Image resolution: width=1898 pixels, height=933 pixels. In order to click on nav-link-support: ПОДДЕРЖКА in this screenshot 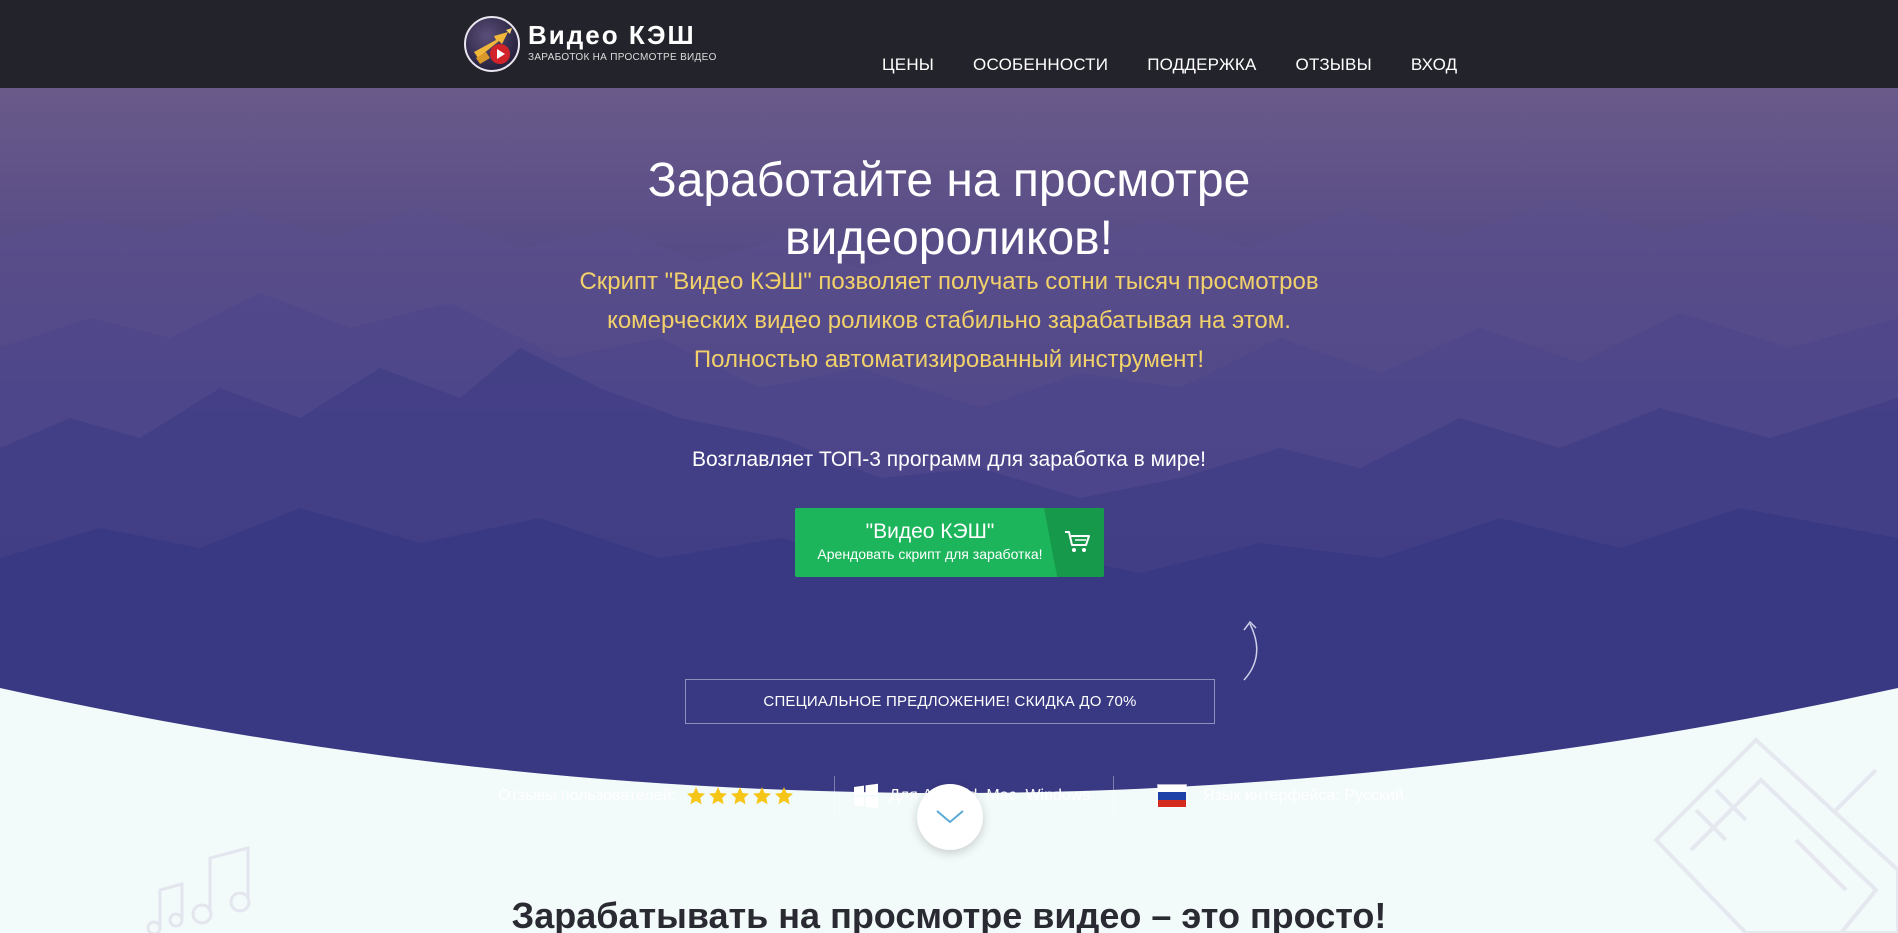, I will do `click(1201, 65)`.